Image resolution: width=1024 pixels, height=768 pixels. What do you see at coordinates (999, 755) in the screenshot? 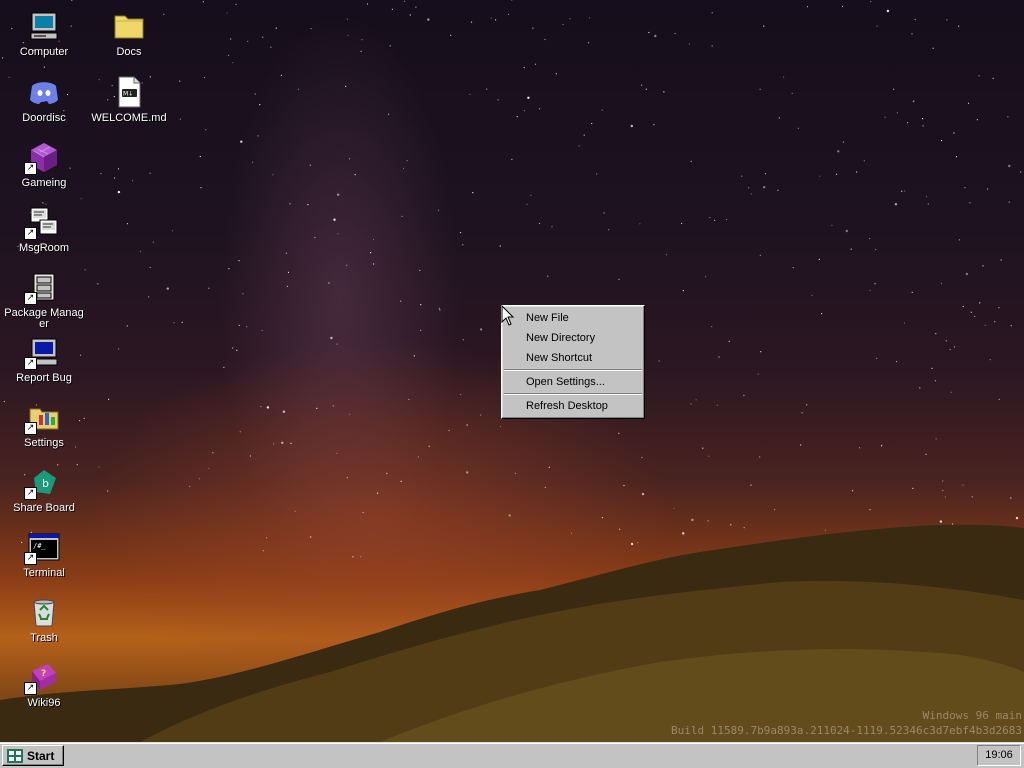
I see `tray-clock: 19:06` at bounding box center [999, 755].